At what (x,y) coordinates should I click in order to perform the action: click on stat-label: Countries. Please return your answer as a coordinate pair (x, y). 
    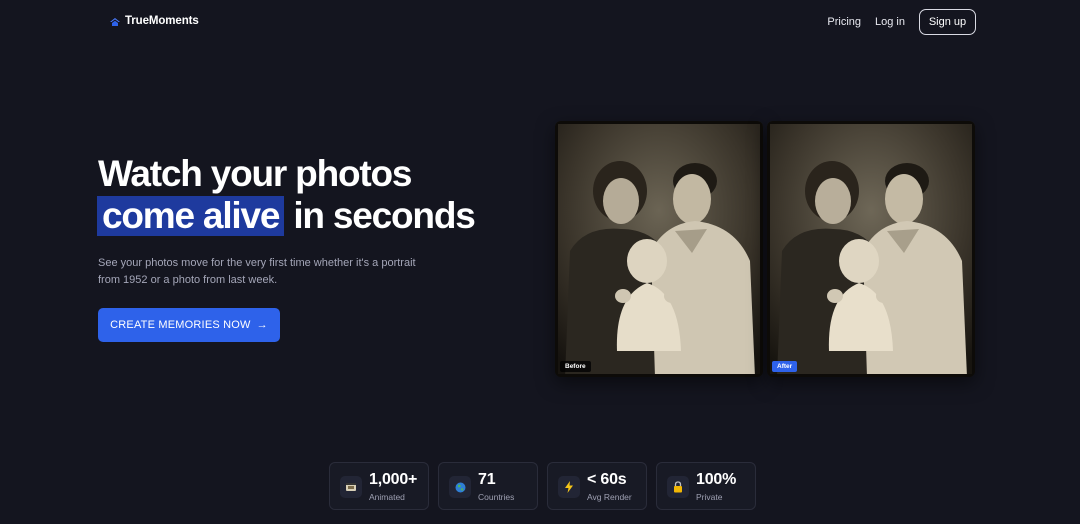
    Looking at the image, I should click on (496, 497).